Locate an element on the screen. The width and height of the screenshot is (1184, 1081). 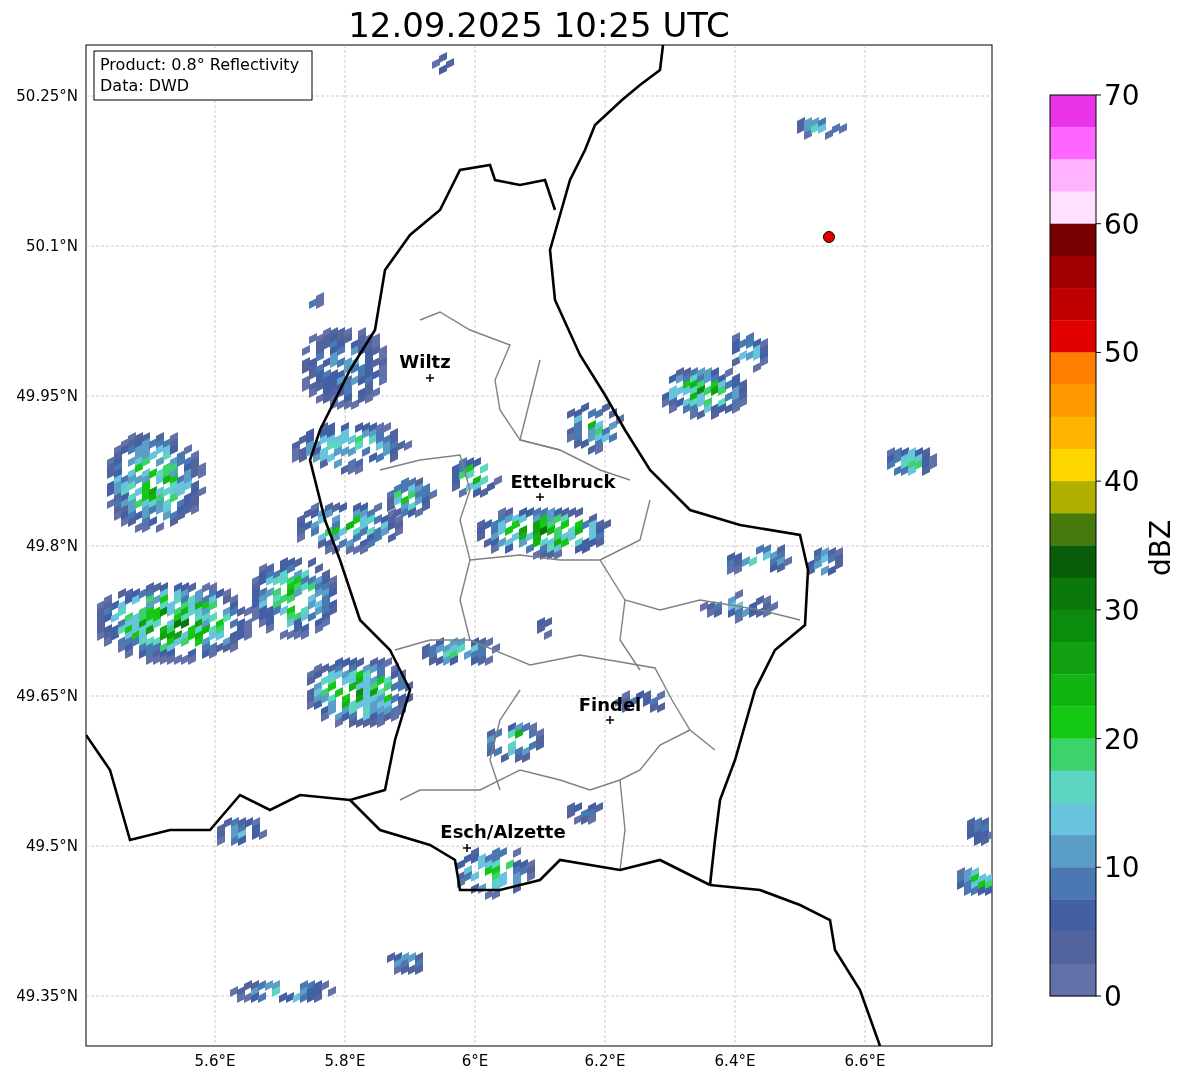
latitude-label: 49.95°N is located at coordinates (47, 396).